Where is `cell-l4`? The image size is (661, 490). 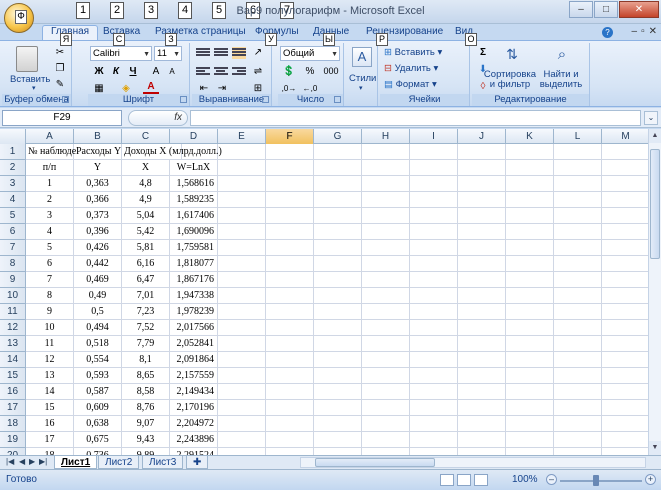 cell-l4 is located at coordinates (578, 200).